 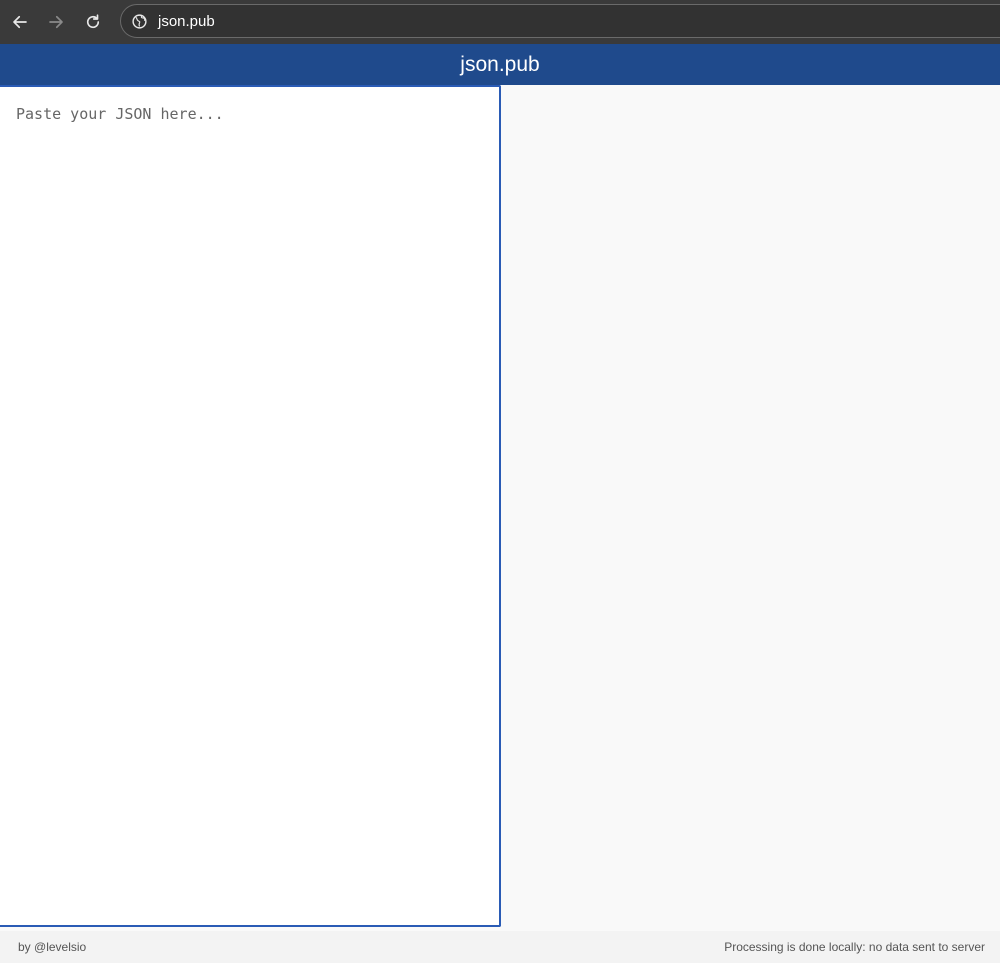 I want to click on back-arrow-icon, so click(x=20, y=22).